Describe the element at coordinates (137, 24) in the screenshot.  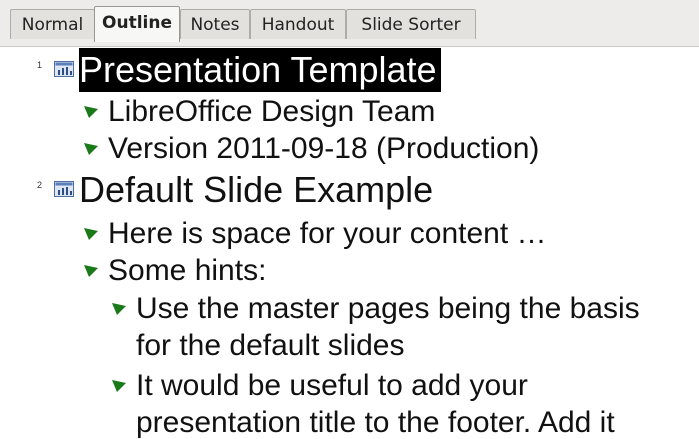
I see `tab-outline: Outline` at that location.